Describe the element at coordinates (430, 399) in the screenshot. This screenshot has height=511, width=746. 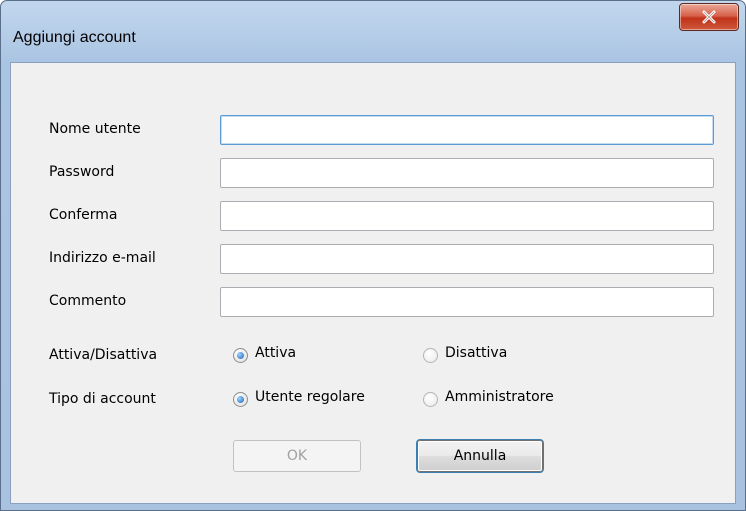
I see `radio-amministratore` at that location.